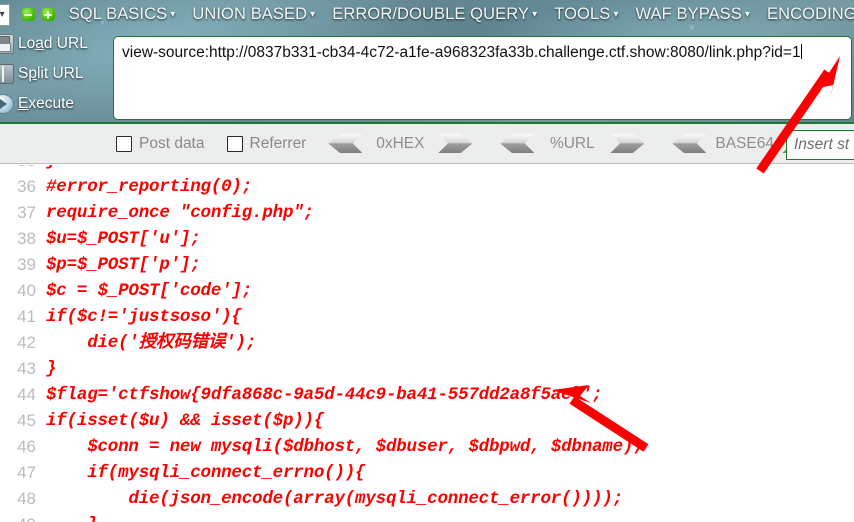 Image resolution: width=854 pixels, height=522 pixels. Describe the element at coordinates (427, 187) in the screenshot. I see `code-line: 36 #error_reporting(0);` at that location.